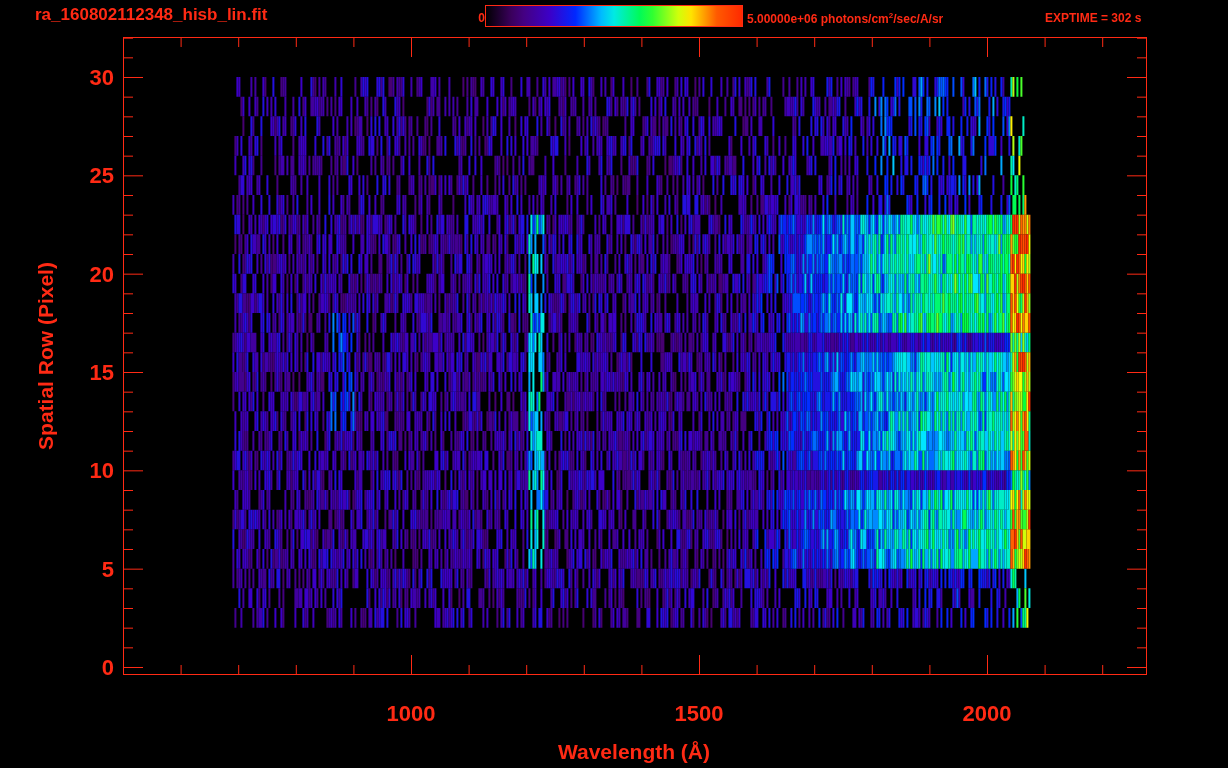 Image resolution: width=1228 pixels, height=768 pixels. What do you see at coordinates (107, 667) in the screenshot?
I see `y-tick-label: 0` at bounding box center [107, 667].